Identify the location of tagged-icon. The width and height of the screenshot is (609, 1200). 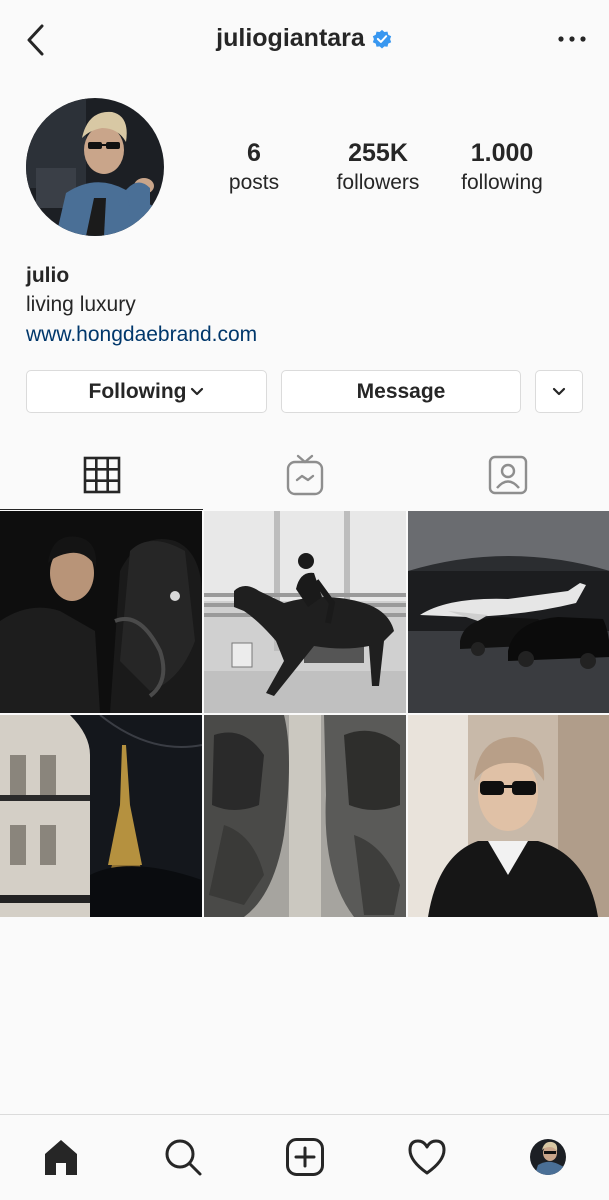
(507, 475).